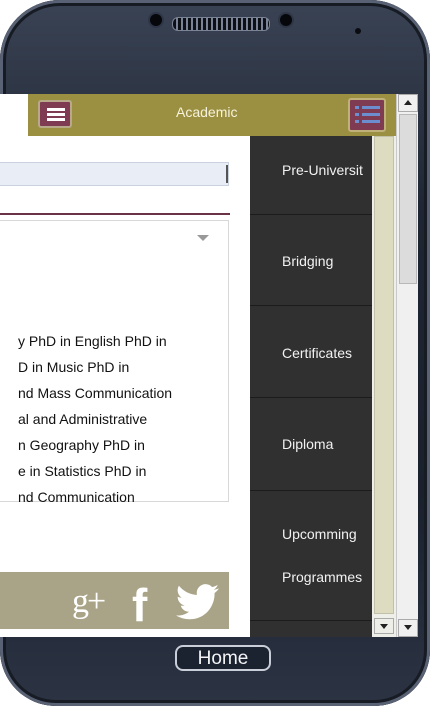  I want to click on home-button-label: Home, so click(223, 658).